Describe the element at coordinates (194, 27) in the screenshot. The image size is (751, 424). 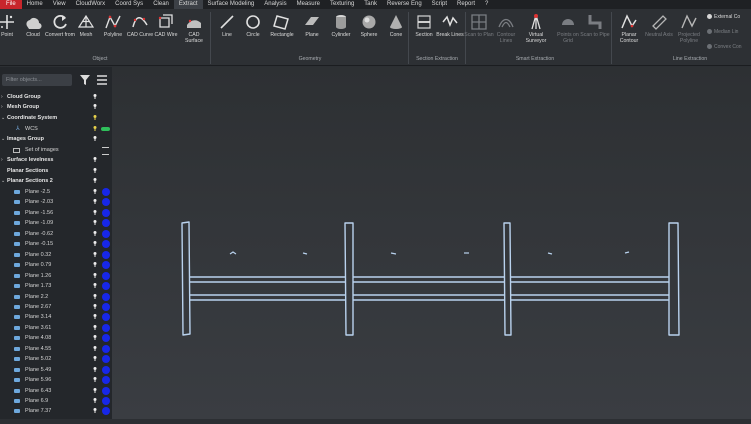
I see `cad-surface-button: CAD Surface` at that location.